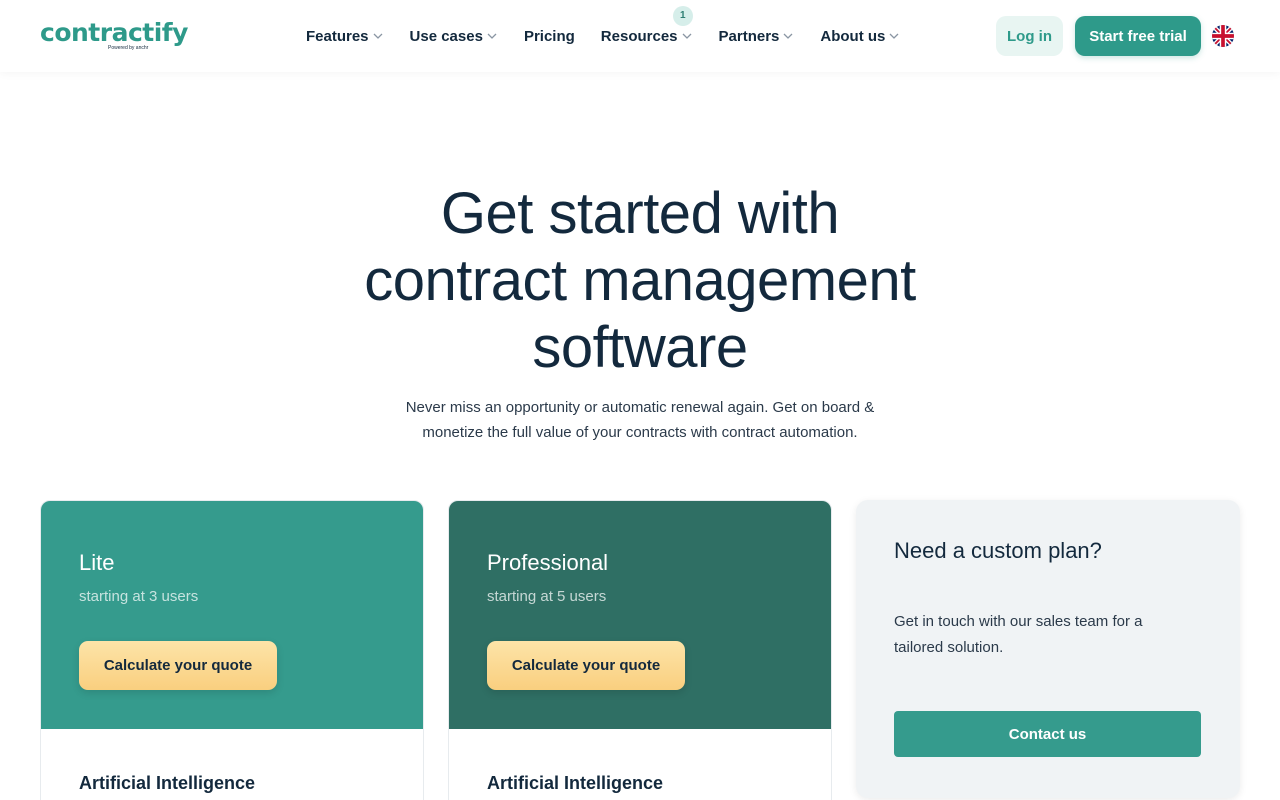 The width and height of the screenshot is (1280, 800). What do you see at coordinates (97, 562) in the screenshot?
I see `plan-name: Lite` at bounding box center [97, 562].